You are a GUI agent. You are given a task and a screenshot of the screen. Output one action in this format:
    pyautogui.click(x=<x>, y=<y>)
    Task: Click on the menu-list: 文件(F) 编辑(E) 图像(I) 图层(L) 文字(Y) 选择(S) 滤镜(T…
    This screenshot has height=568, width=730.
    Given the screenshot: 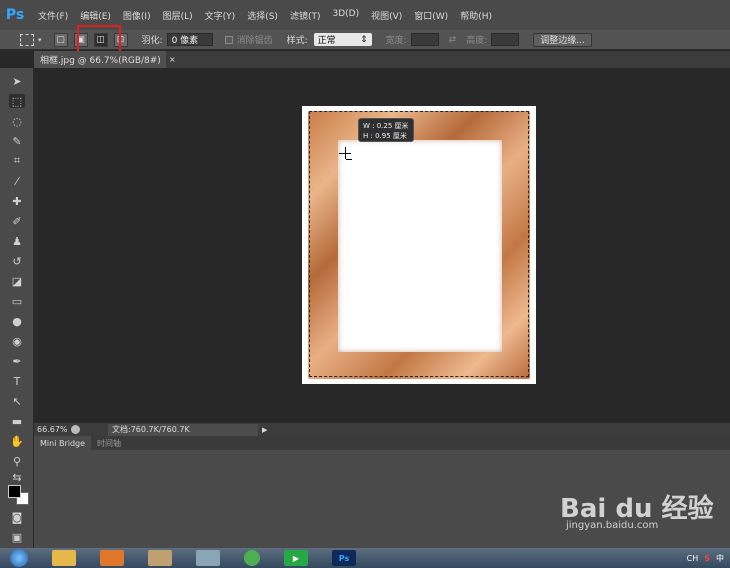 What is the action you would take?
    pyautogui.click(x=271, y=15)
    